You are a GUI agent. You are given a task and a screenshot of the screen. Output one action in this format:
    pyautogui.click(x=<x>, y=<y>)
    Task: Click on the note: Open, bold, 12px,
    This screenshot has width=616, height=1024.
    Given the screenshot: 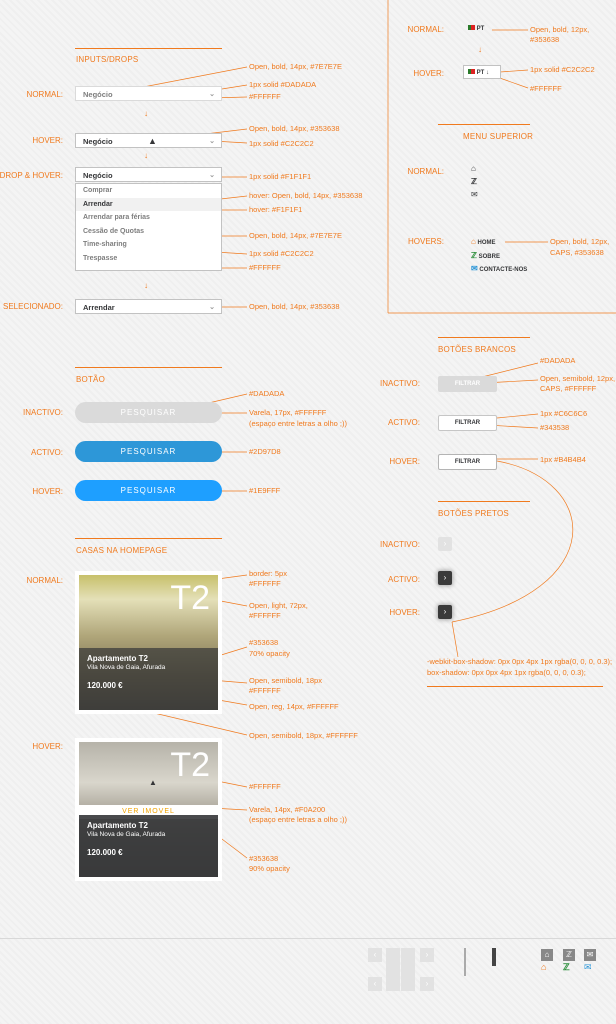 What is the action you would take?
    pyautogui.click(x=580, y=241)
    